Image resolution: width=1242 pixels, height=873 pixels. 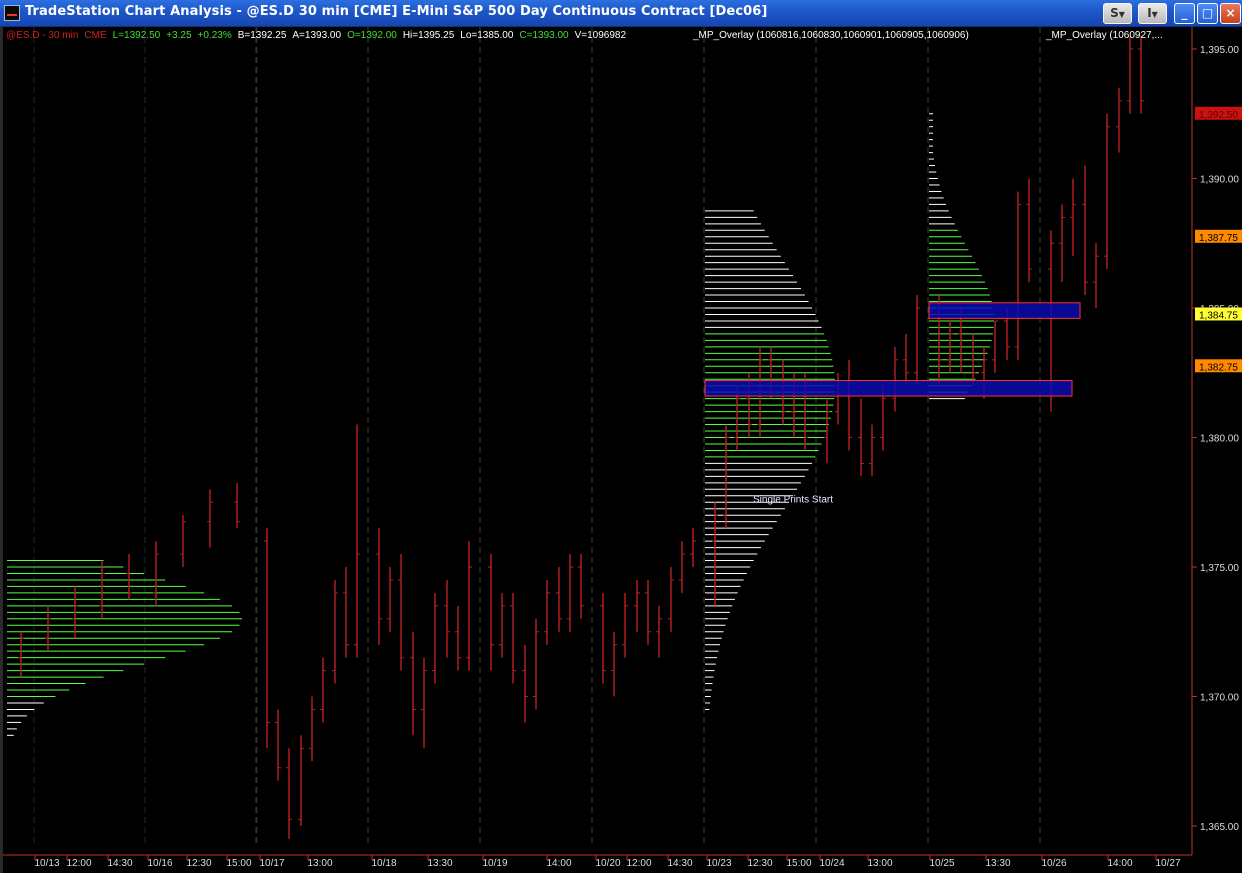 What do you see at coordinates (600, 35) in the screenshot?
I see `volume: V=1096982` at bounding box center [600, 35].